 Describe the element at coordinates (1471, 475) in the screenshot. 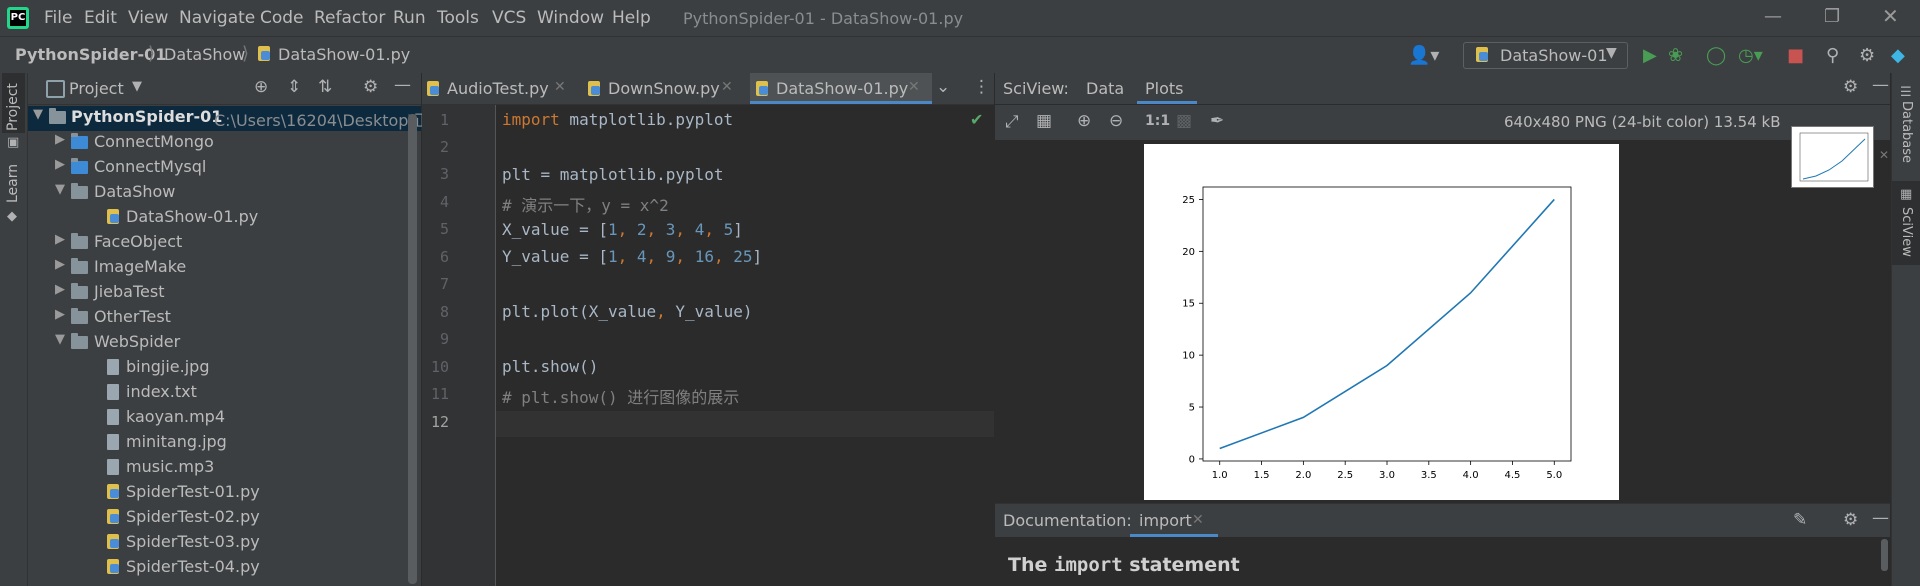

I see `x-tick-label: 4.0` at that location.